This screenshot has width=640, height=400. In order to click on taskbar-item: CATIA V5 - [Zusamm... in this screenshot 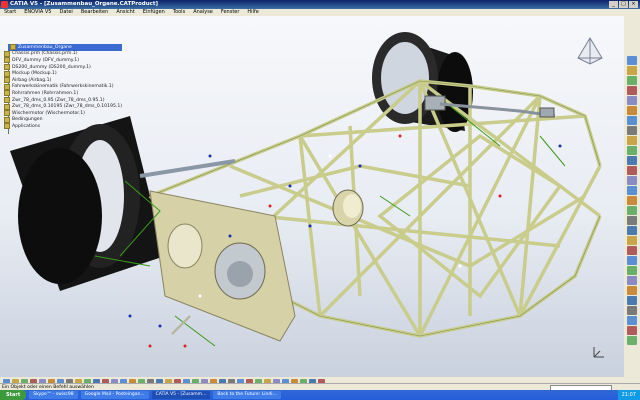, I will do `click(181, 395)`.